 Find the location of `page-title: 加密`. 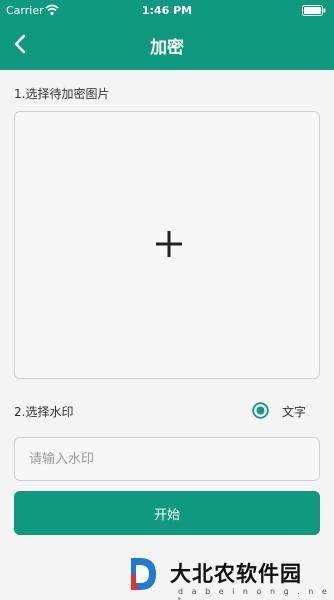

page-title: 加密 is located at coordinates (167, 48).